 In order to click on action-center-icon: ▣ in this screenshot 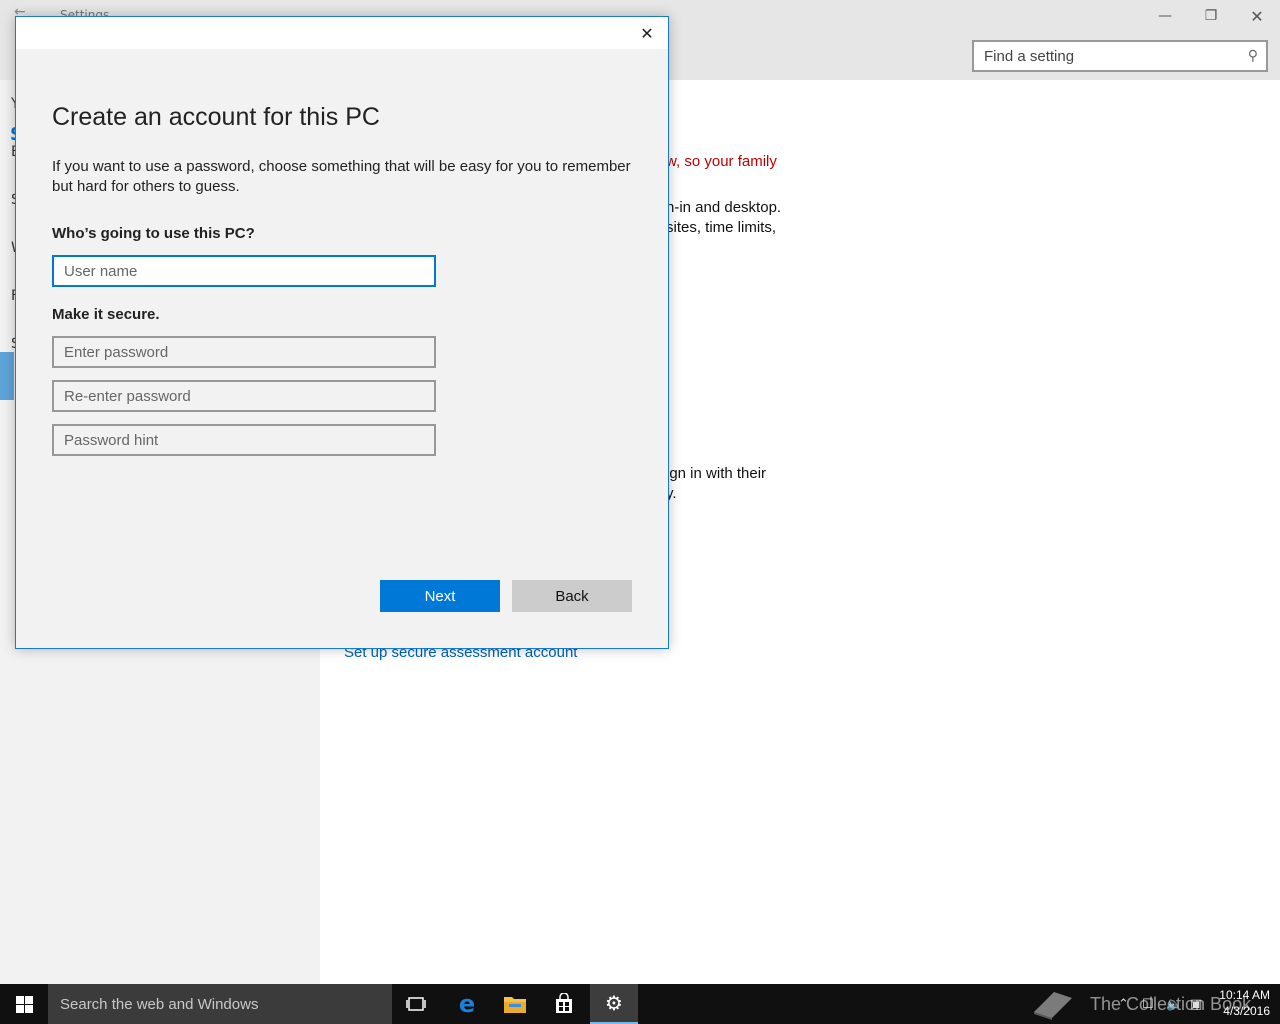, I will do `click(1196, 1004)`.